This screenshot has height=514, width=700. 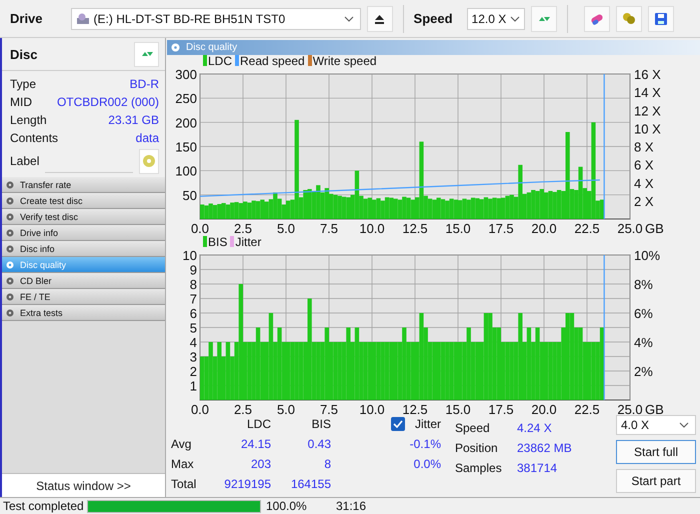 What do you see at coordinates (433, 18) in the screenshot?
I see `speed-label: Speed` at bounding box center [433, 18].